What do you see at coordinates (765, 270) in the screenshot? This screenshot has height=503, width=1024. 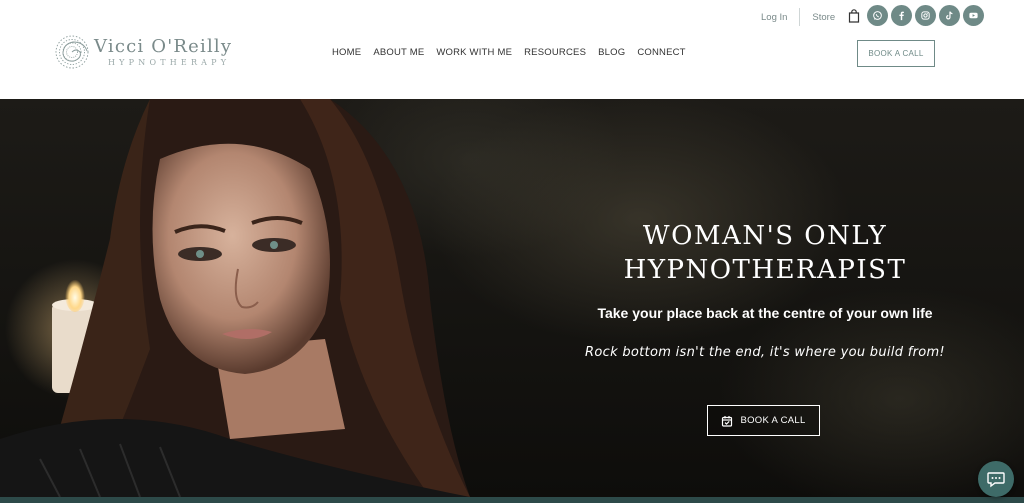 I see `hero-title-line2: HYPNOTHERAPIST` at bounding box center [765, 270].